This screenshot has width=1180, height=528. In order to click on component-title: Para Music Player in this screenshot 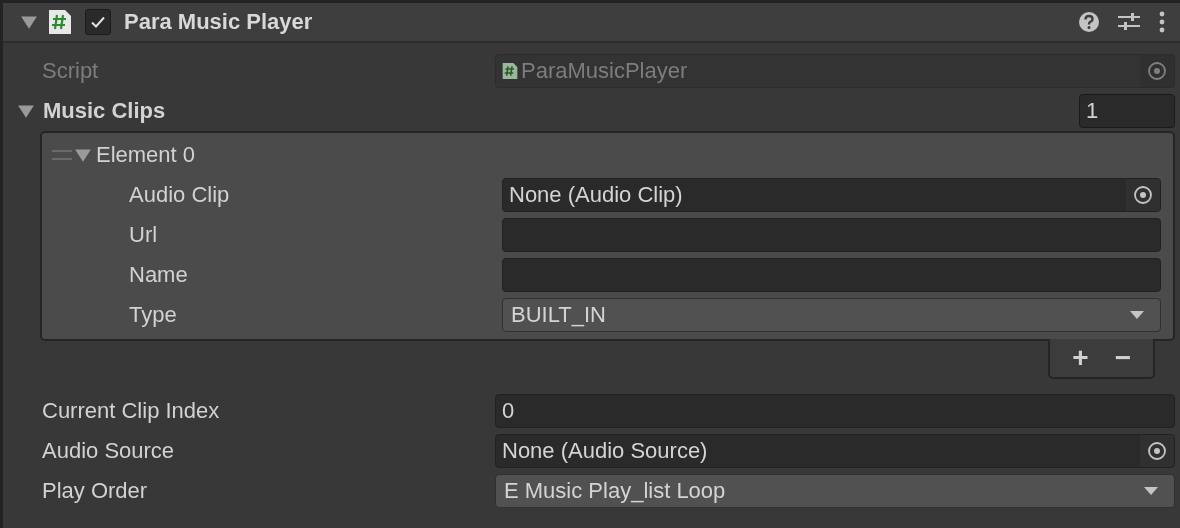, I will do `click(218, 22)`.